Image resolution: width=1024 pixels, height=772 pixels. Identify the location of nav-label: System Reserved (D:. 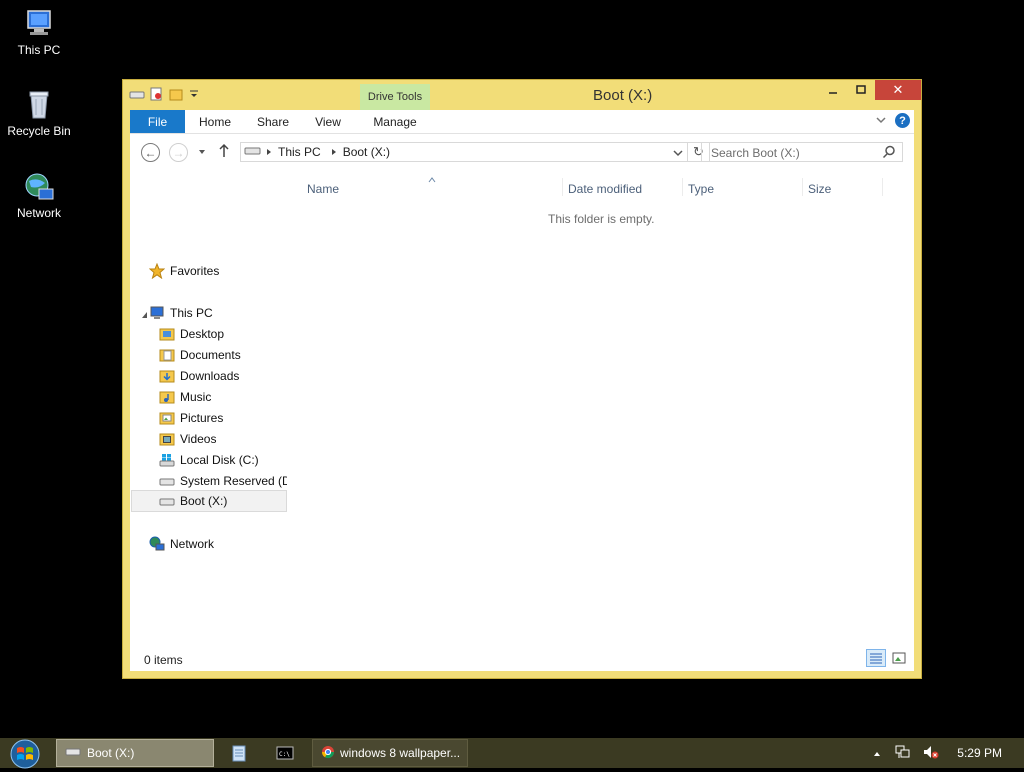
(233, 480).